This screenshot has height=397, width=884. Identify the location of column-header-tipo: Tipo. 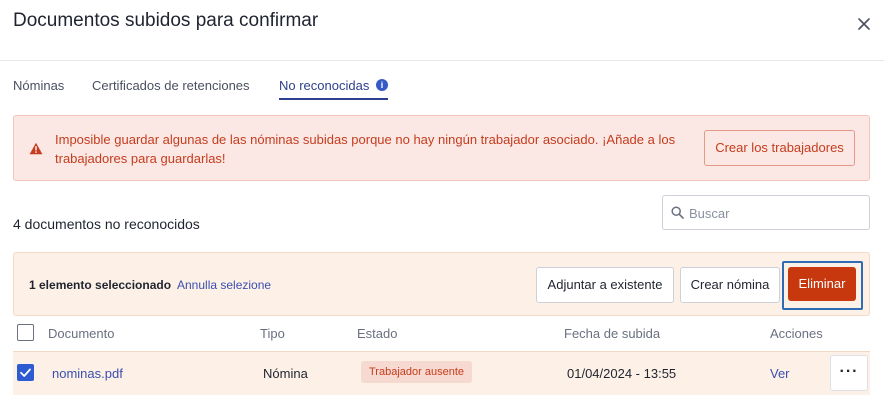
(272, 333).